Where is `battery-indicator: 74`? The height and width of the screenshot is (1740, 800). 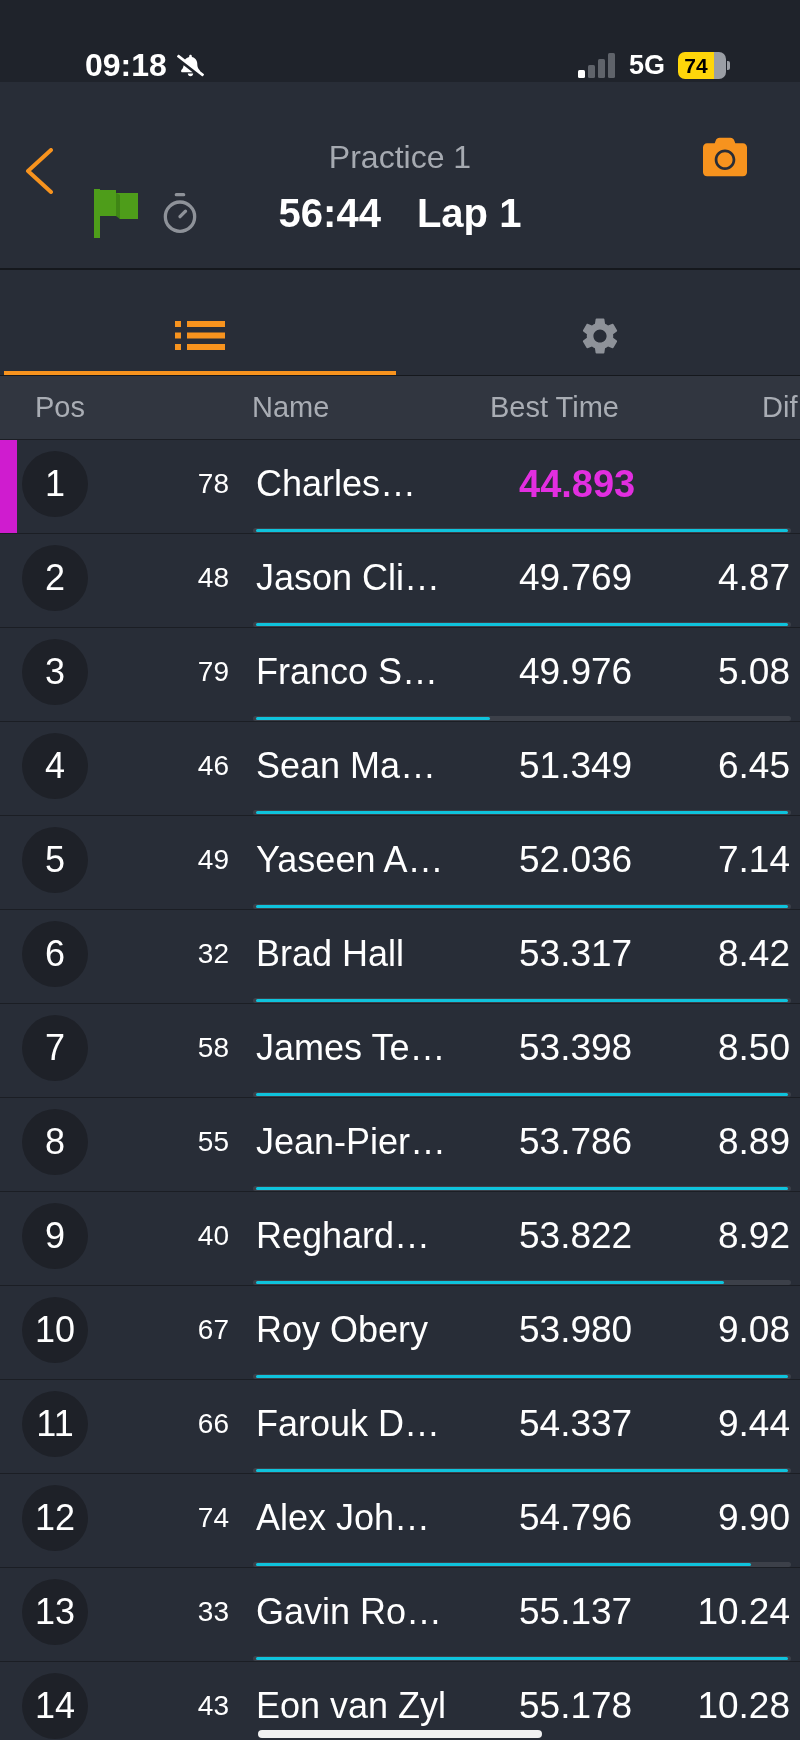 battery-indicator: 74 is located at coordinates (704, 65).